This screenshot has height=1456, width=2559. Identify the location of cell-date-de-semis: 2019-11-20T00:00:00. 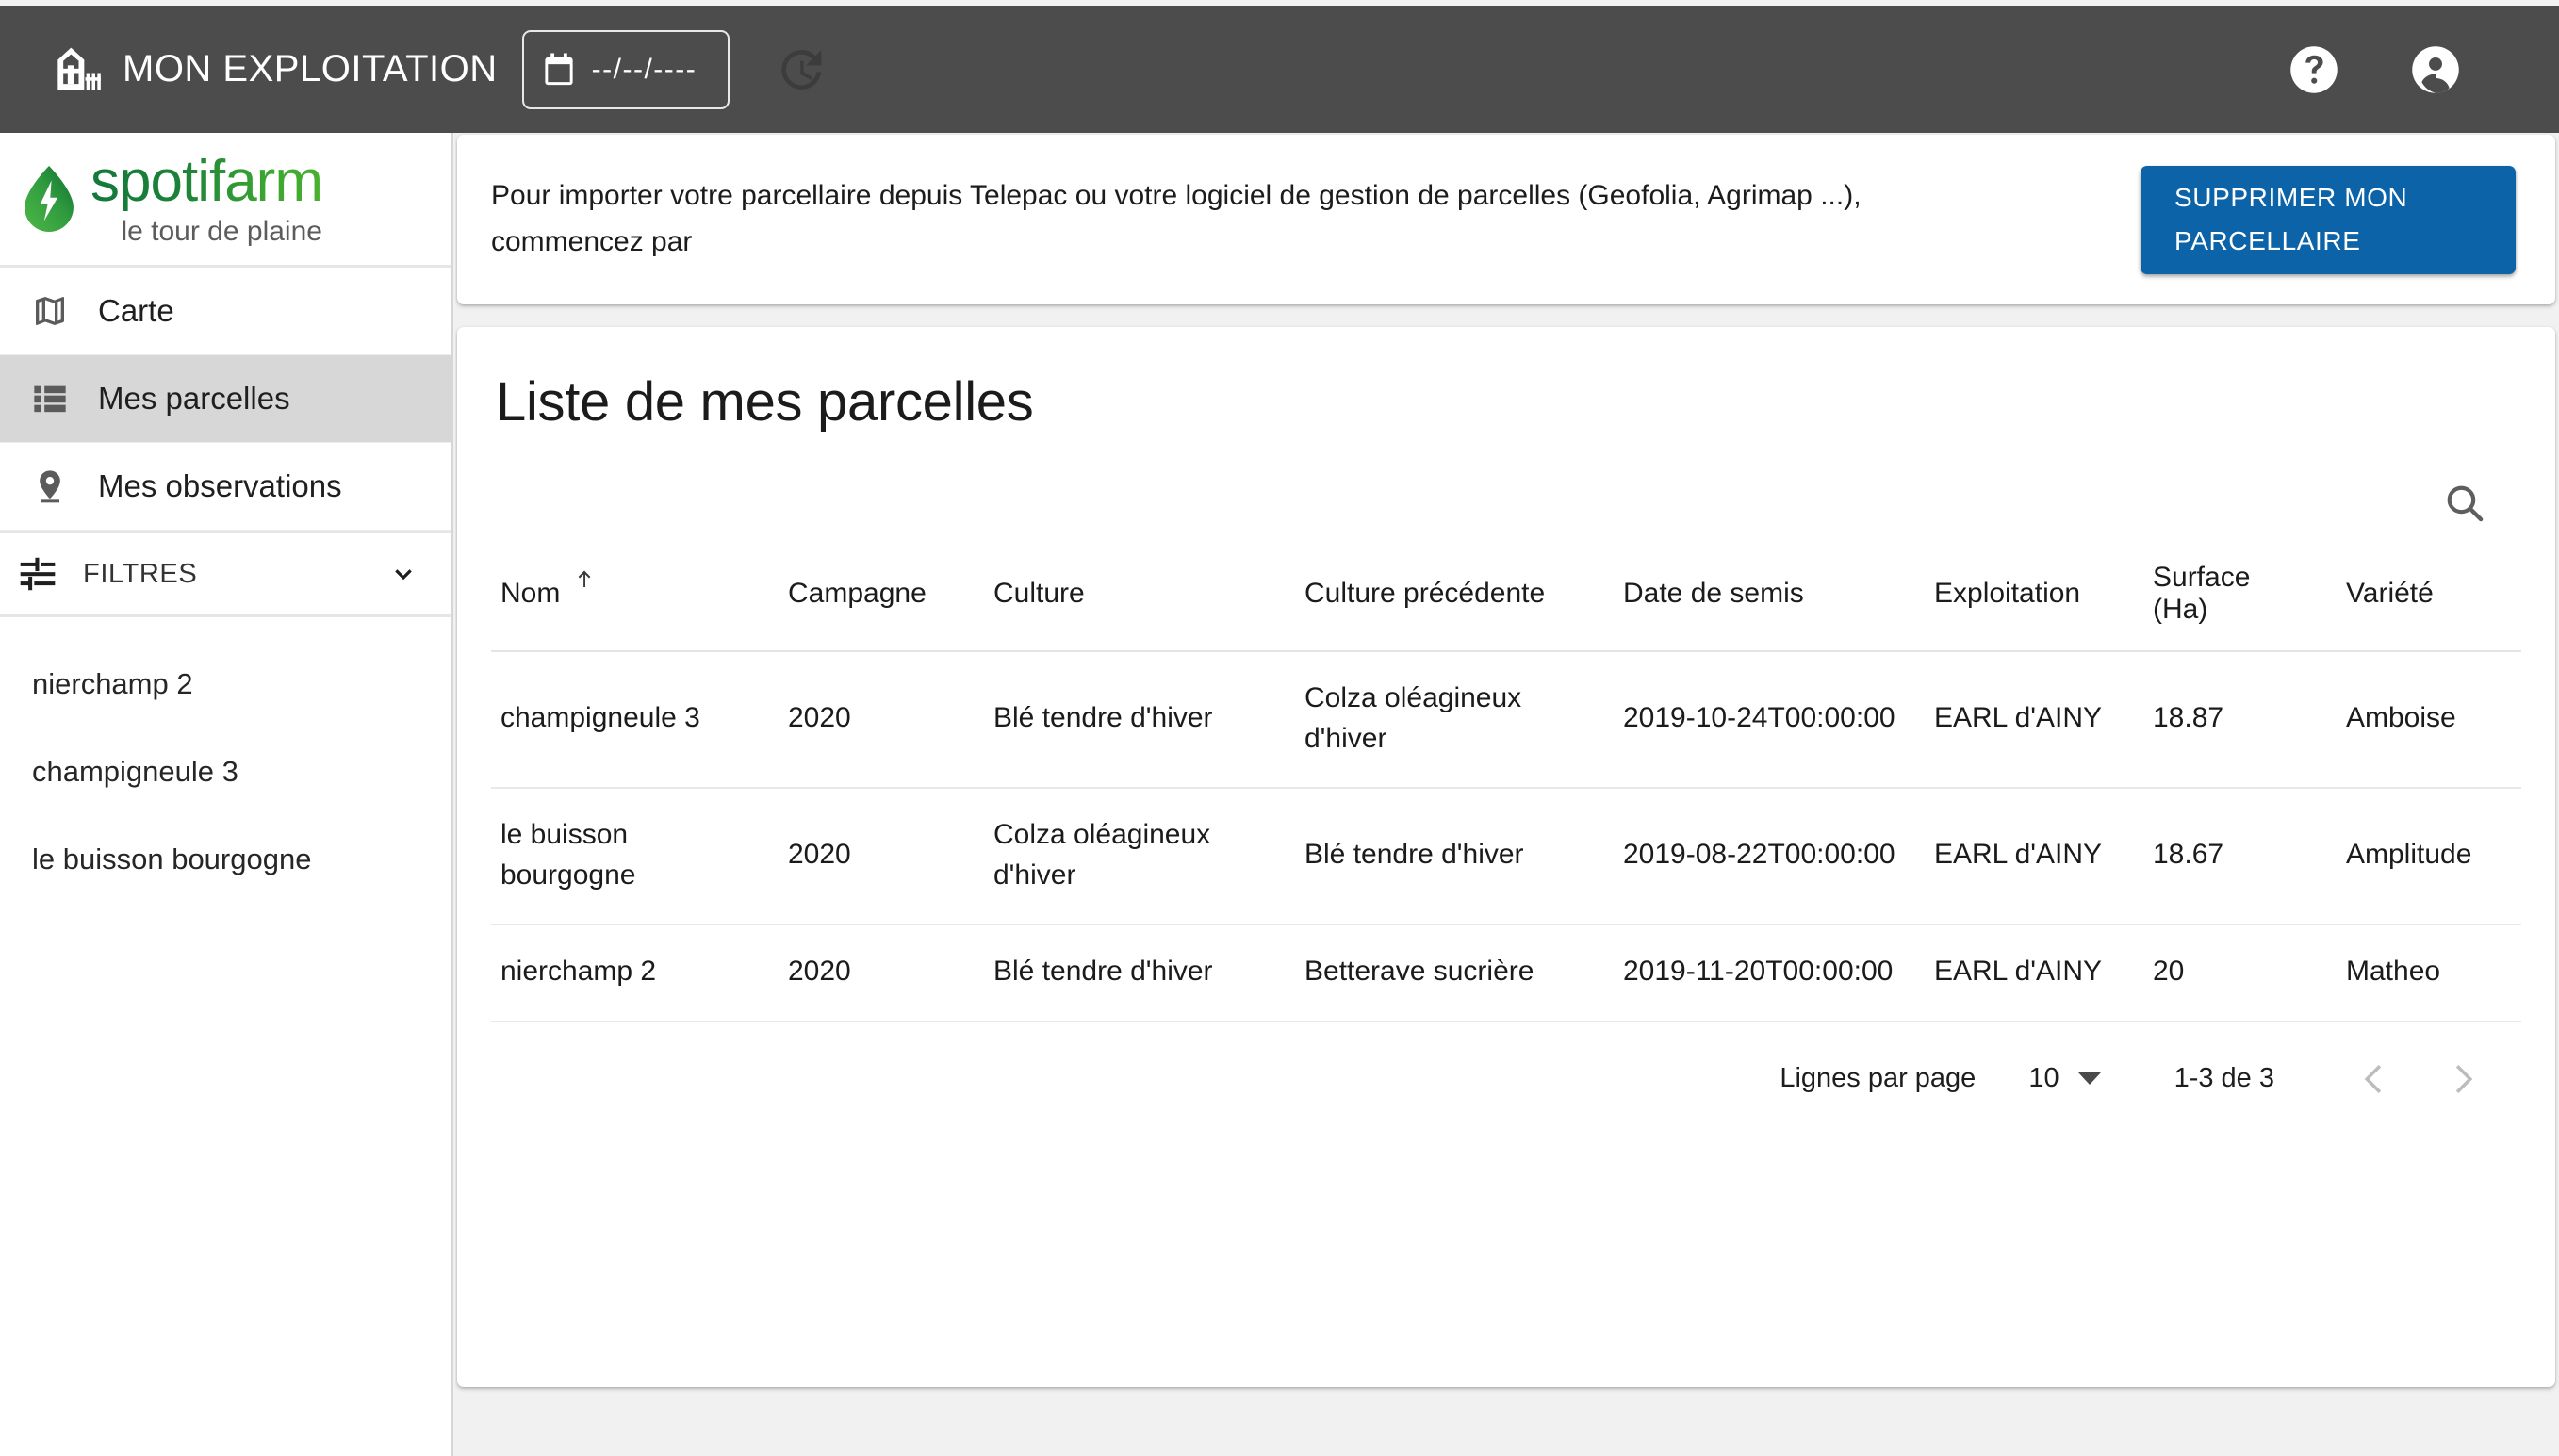
(1769, 973).